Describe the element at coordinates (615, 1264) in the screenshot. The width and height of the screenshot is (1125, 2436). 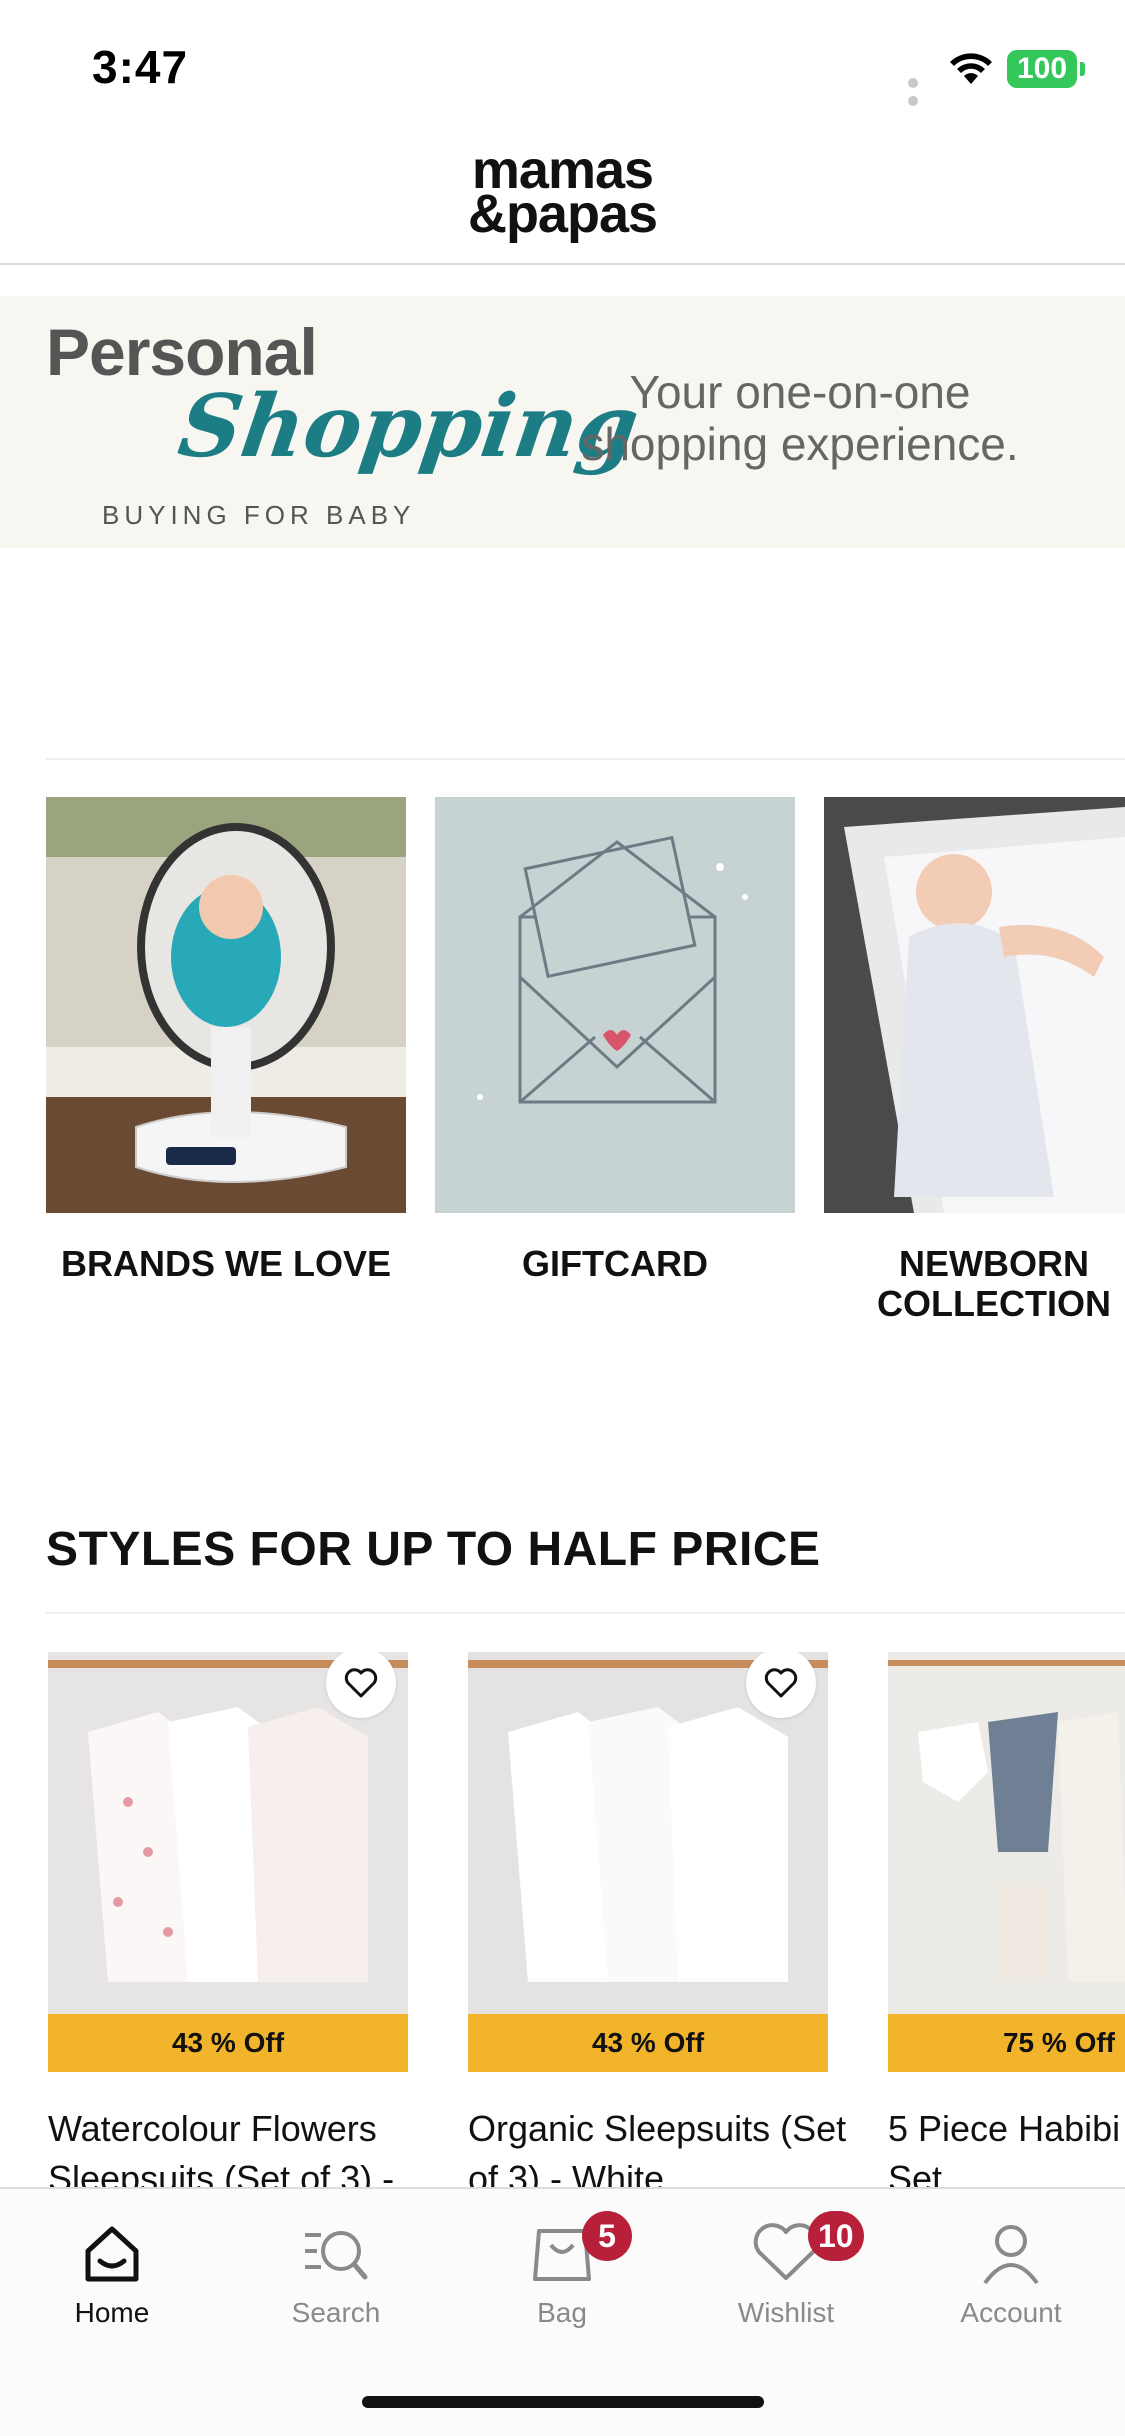
I see `category-label-giftcard: GIFTCARD` at that location.